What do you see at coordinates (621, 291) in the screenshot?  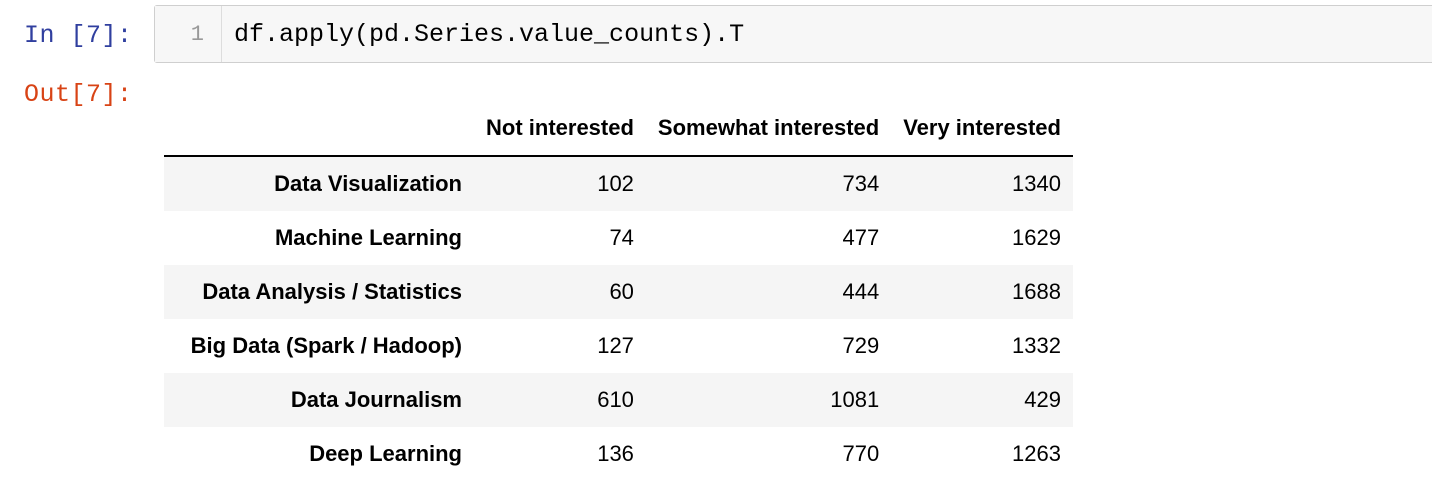 I see `table-cell: 60` at bounding box center [621, 291].